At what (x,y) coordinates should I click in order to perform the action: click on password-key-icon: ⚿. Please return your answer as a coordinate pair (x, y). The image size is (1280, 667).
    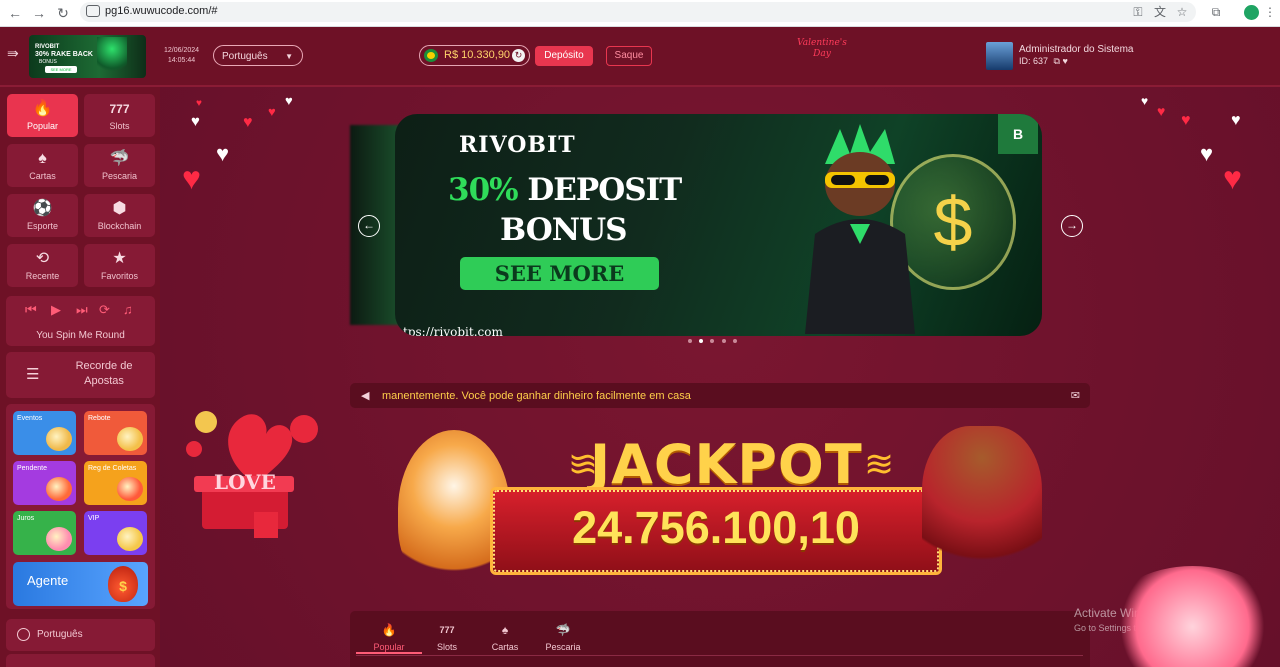
    Looking at the image, I should click on (1138, 12).